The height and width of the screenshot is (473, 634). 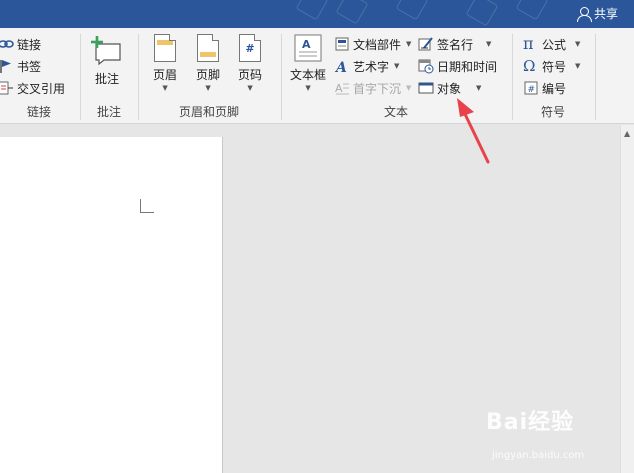 I want to click on annotation-arrow, so click(x=473, y=131).